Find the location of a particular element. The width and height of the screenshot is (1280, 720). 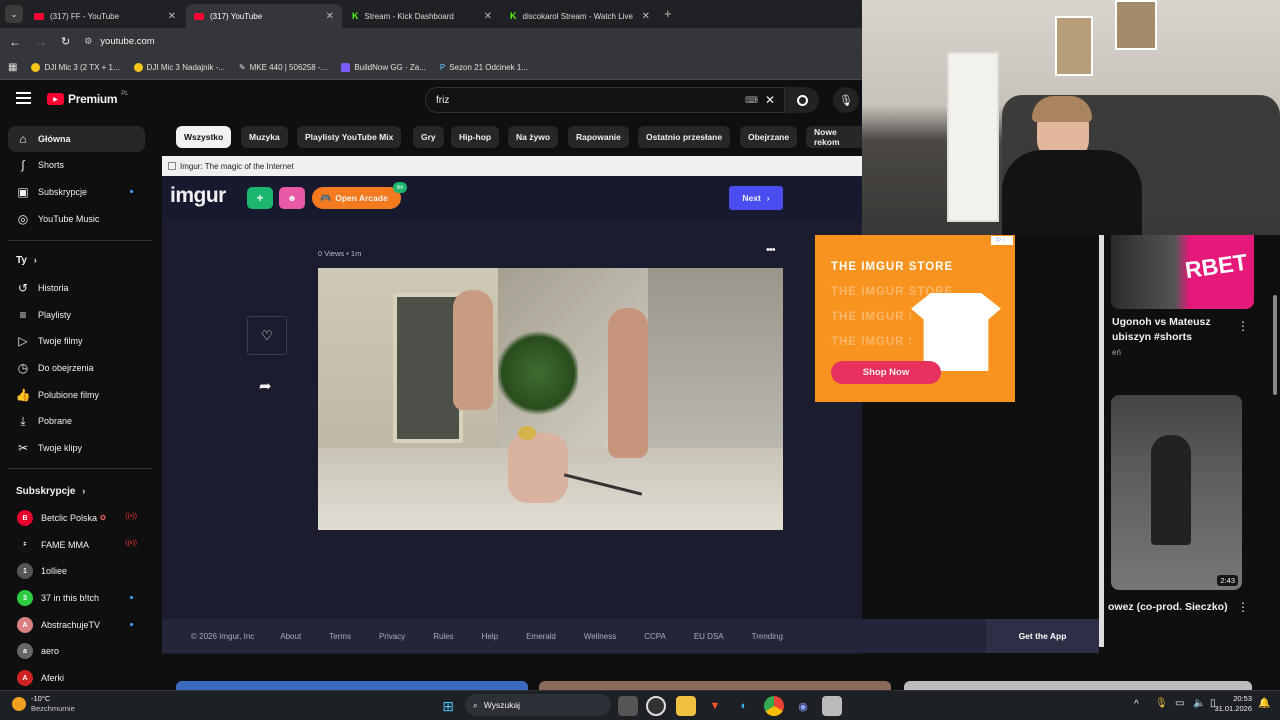

browser-tab: K Stream - Kick Dashboard ✕ is located at coordinates (422, 16).